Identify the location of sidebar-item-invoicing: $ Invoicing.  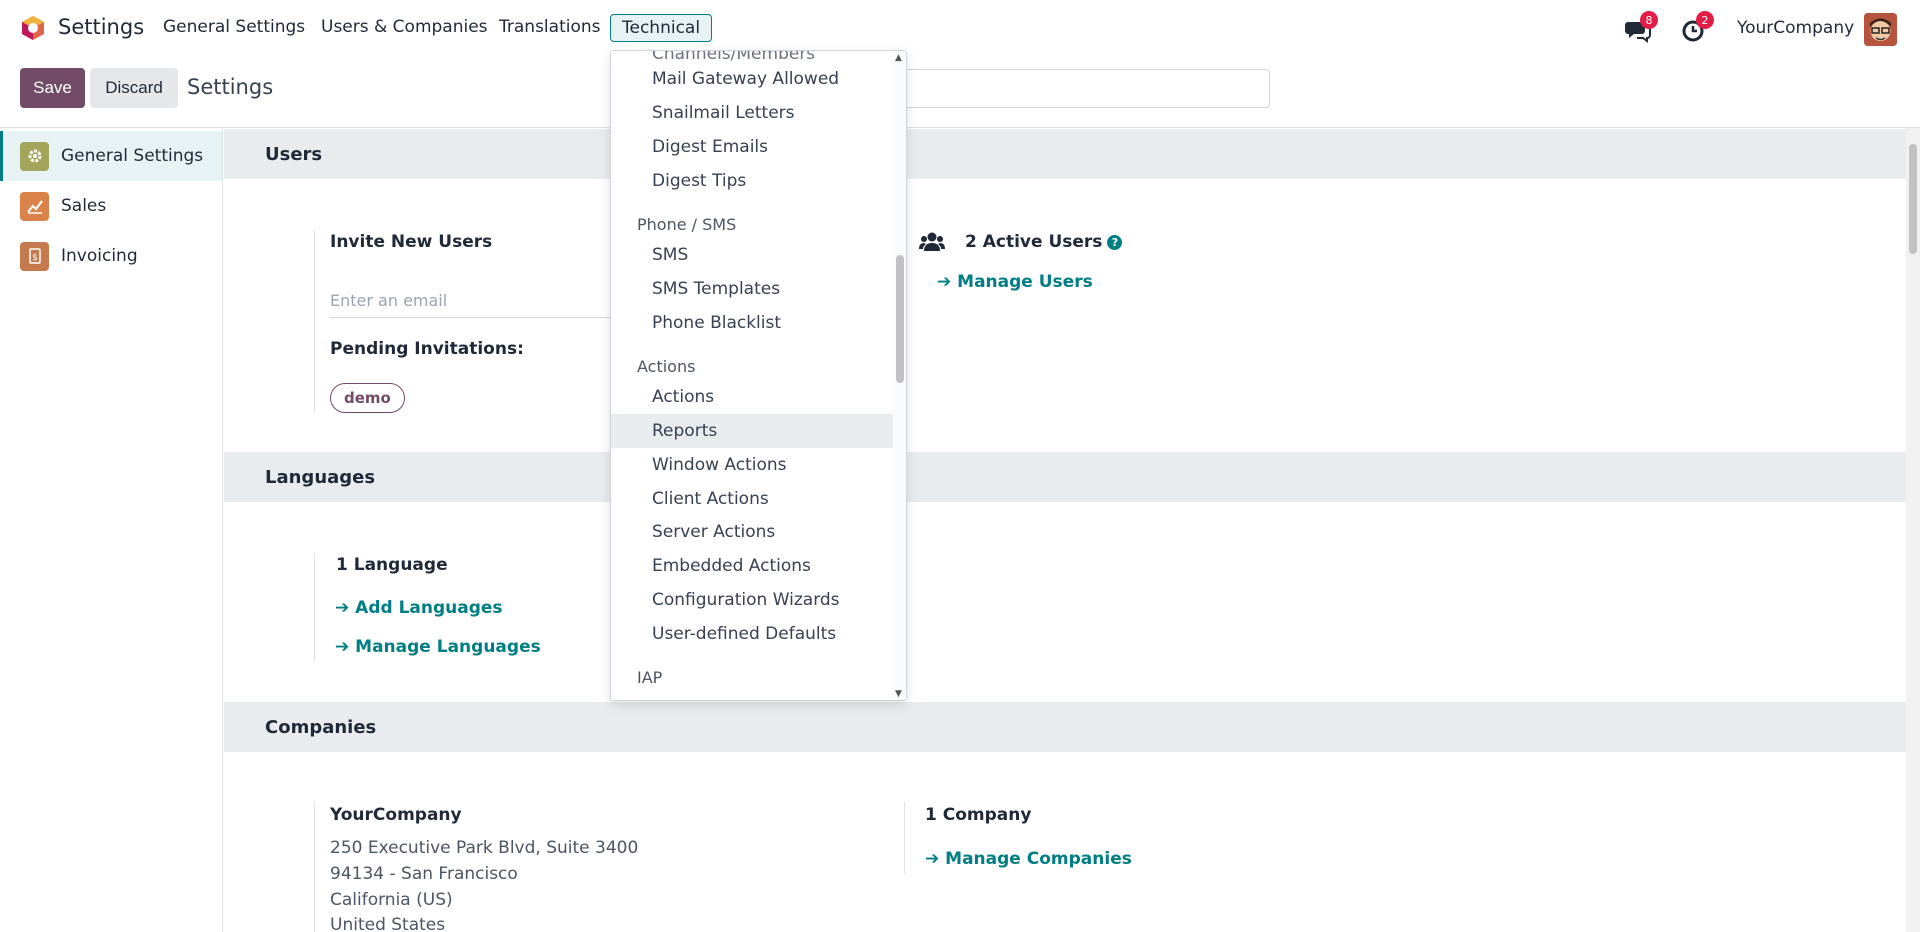
(111, 256).